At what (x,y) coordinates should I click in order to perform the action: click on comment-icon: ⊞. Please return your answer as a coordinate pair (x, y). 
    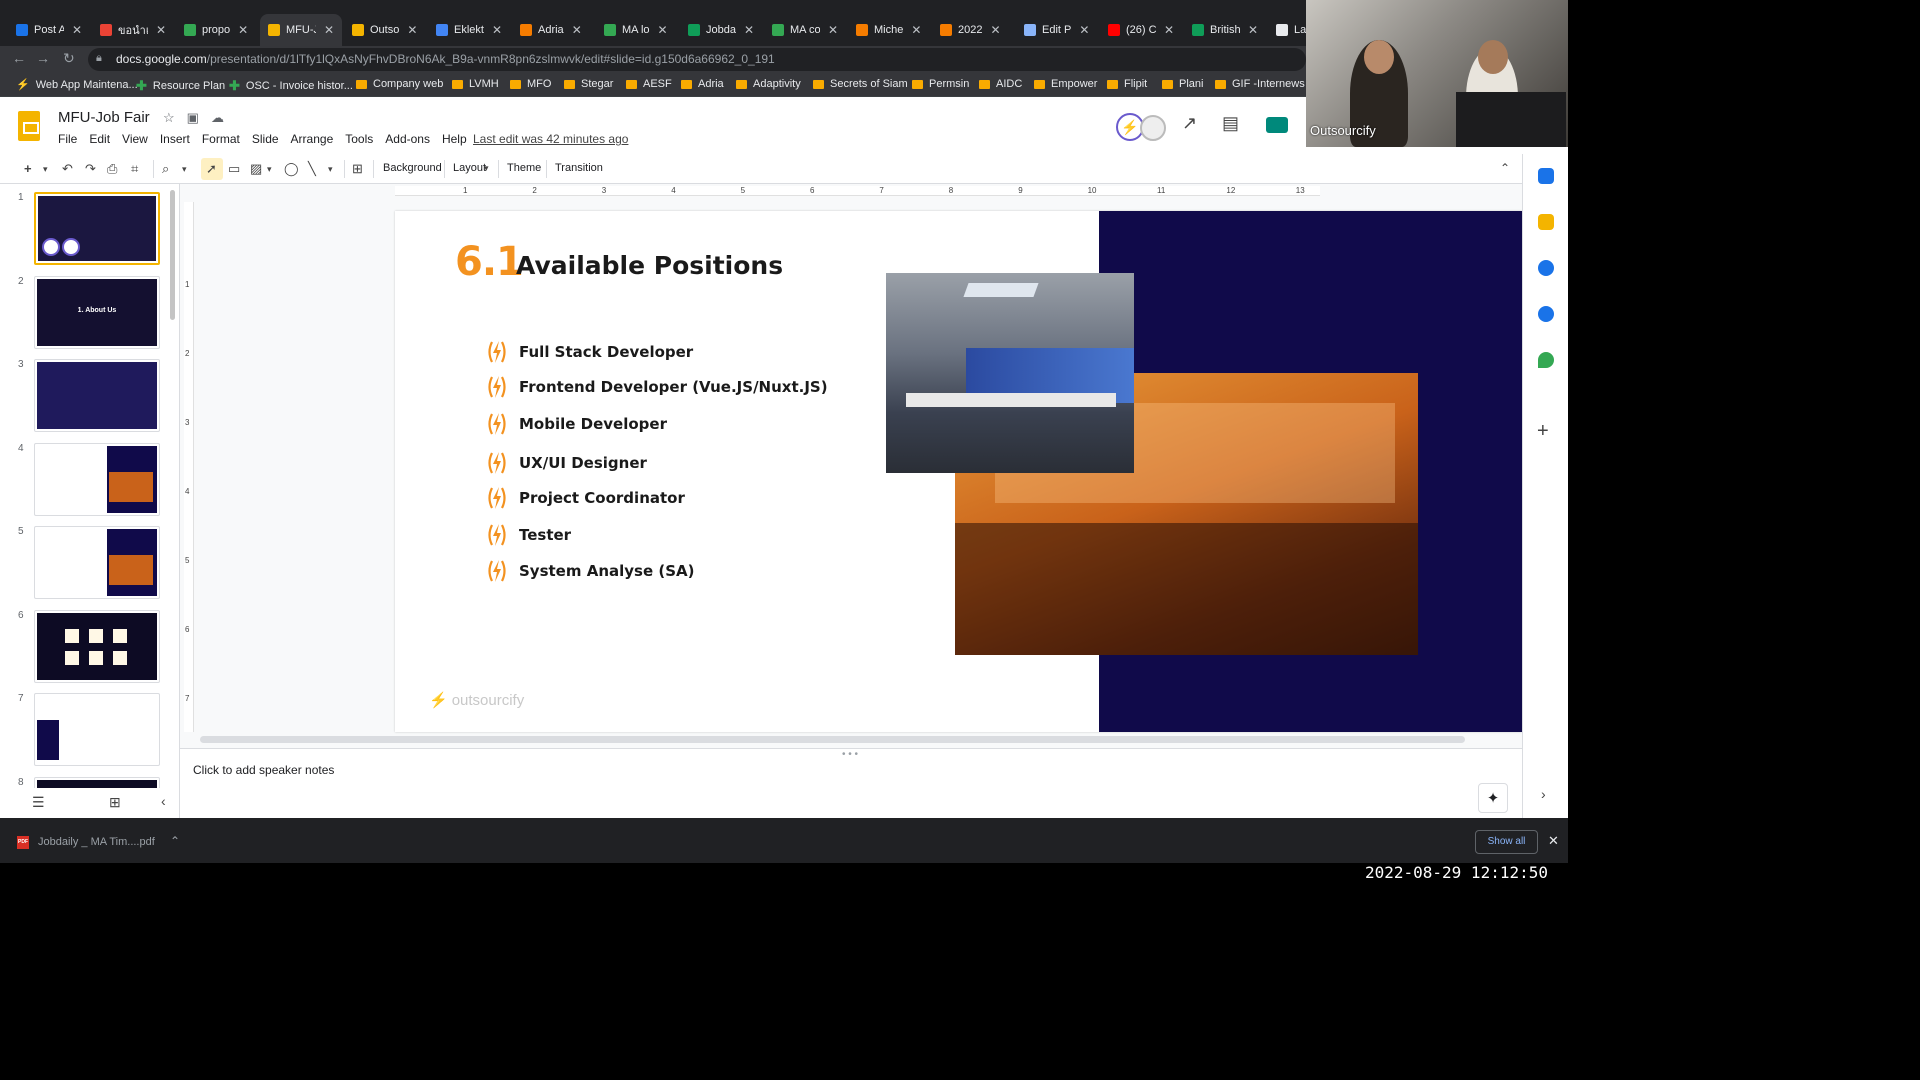
    Looking at the image, I should click on (357, 169).